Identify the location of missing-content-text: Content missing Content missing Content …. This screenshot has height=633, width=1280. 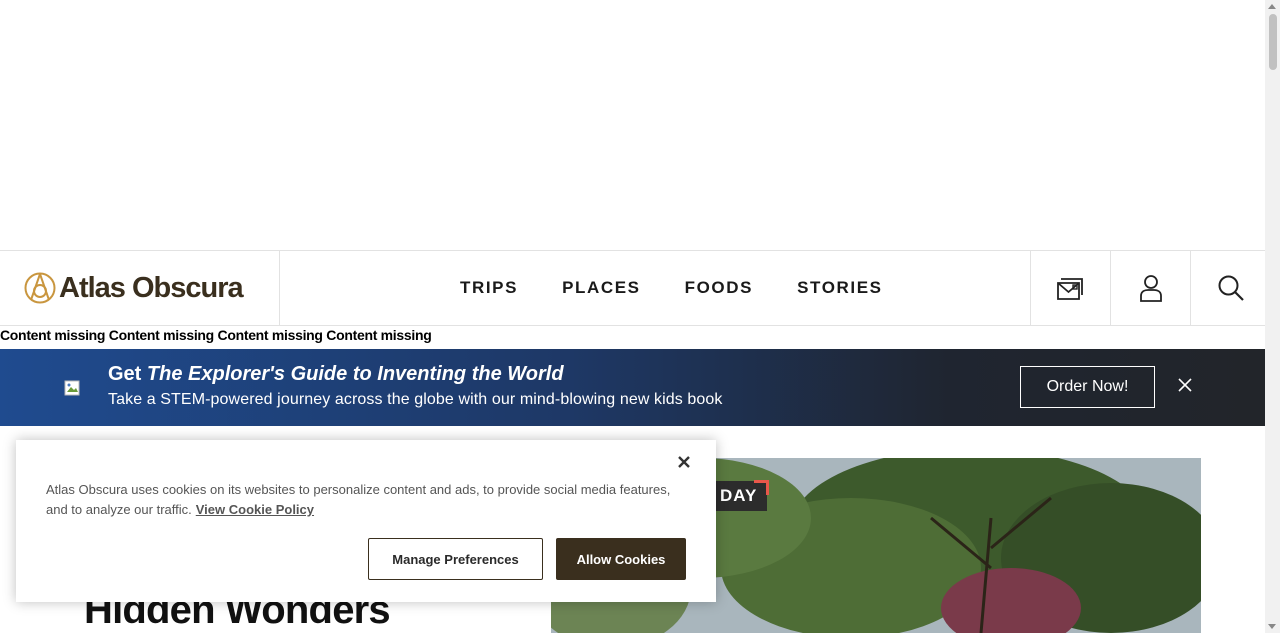
(216, 335).